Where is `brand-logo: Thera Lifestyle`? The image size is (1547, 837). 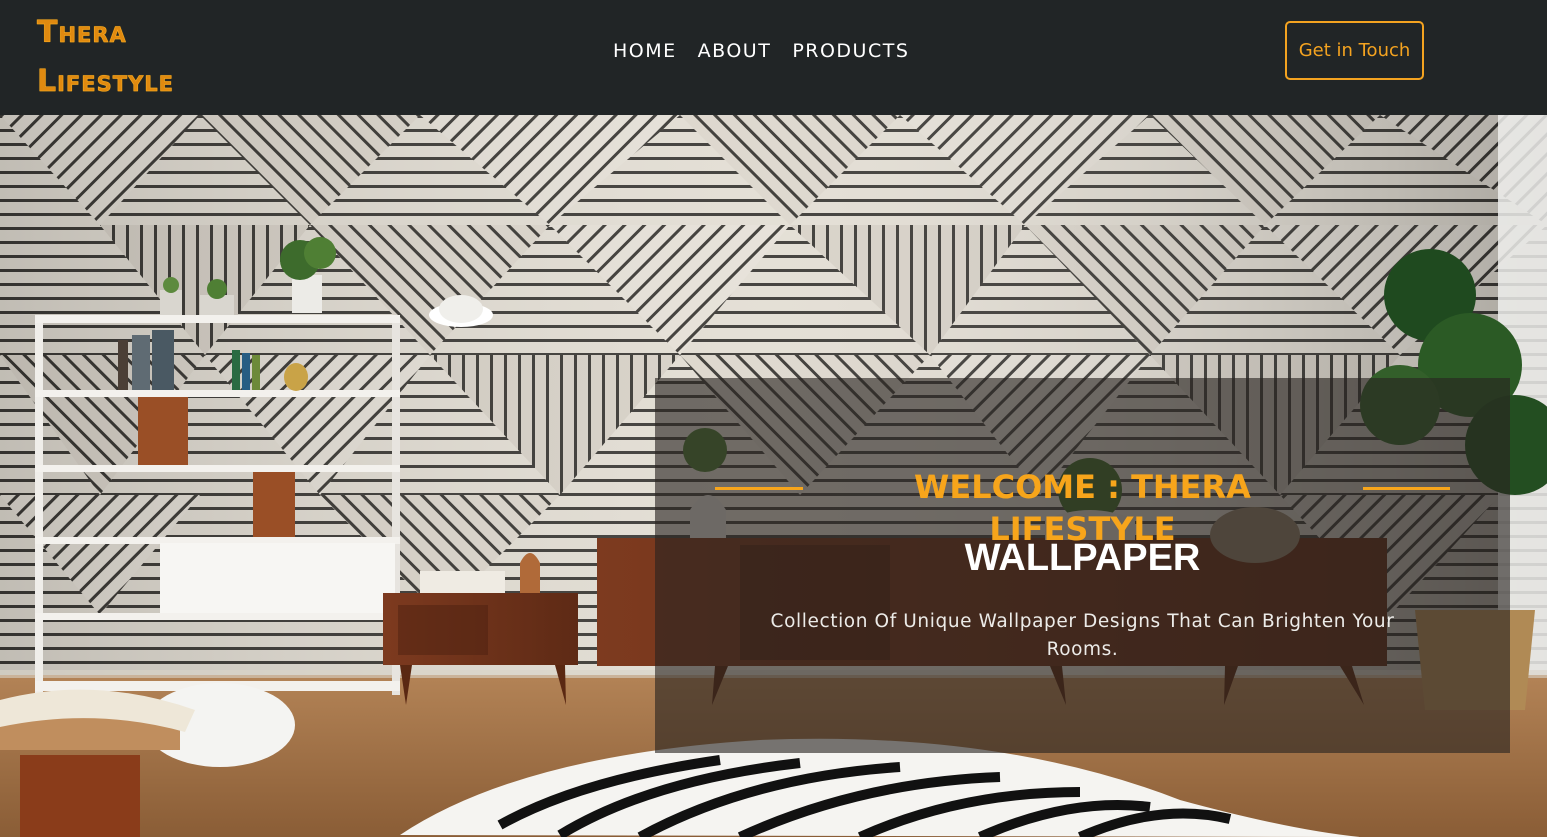 brand-logo: Thera Lifestyle is located at coordinates (137, 57).